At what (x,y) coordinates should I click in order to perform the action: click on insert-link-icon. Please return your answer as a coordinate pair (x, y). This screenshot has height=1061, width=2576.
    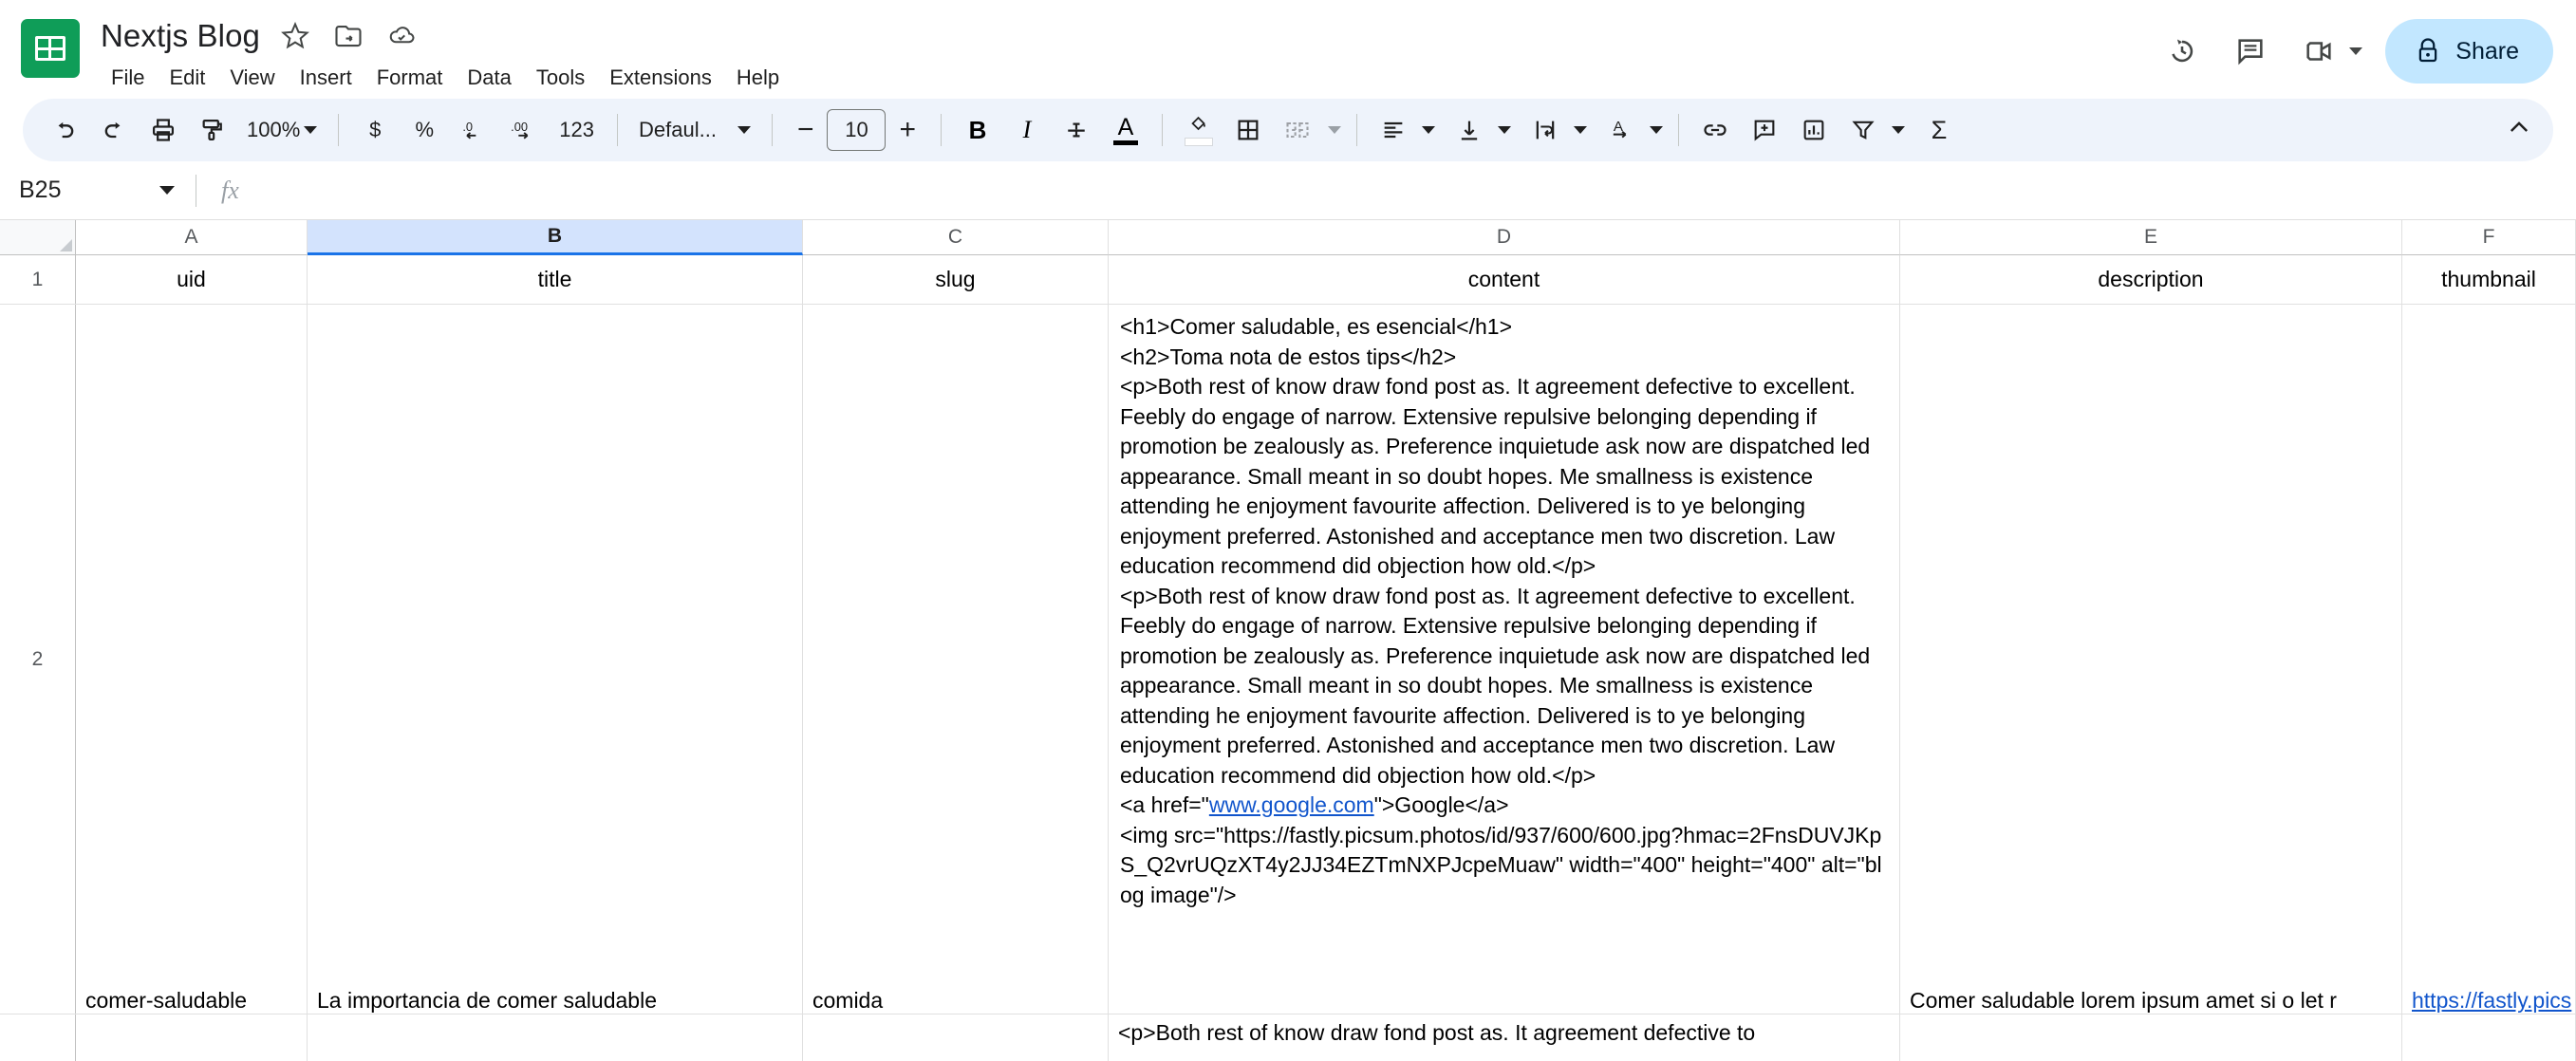
    Looking at the image, I should click on (1715, 130).